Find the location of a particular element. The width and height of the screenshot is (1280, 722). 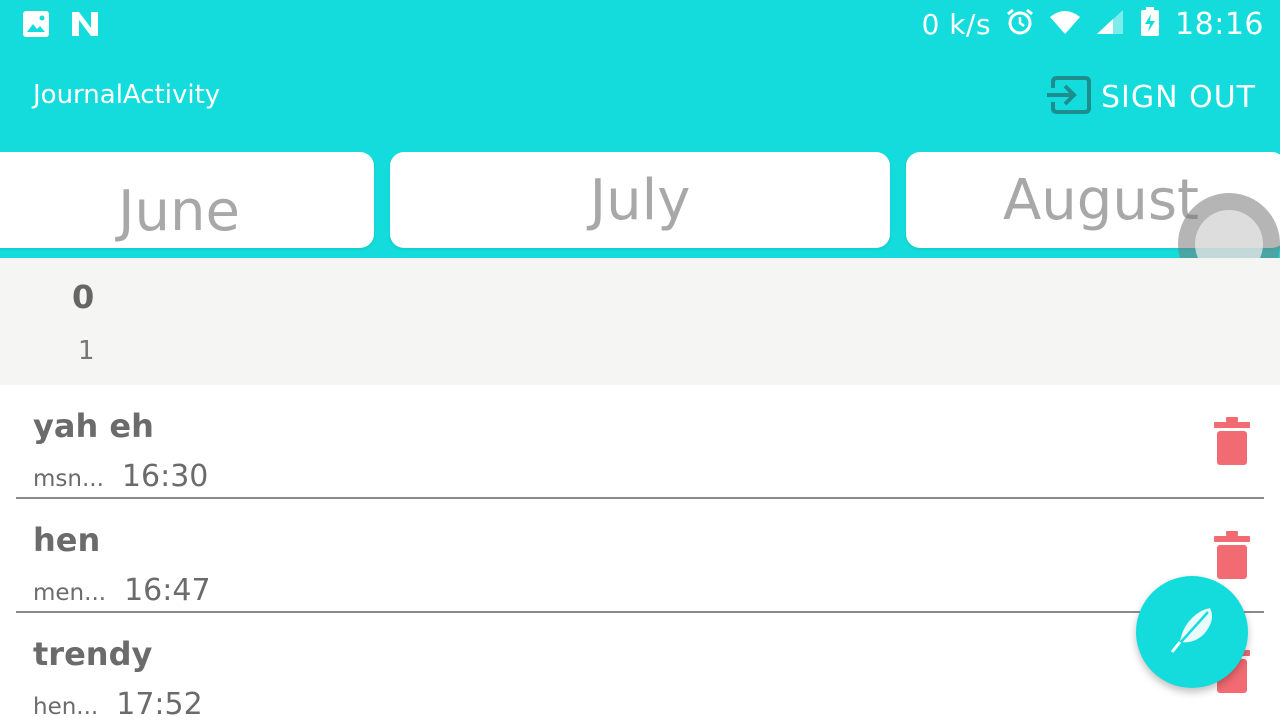

page-title: JournalActivity is located at coordinates (127, 95).